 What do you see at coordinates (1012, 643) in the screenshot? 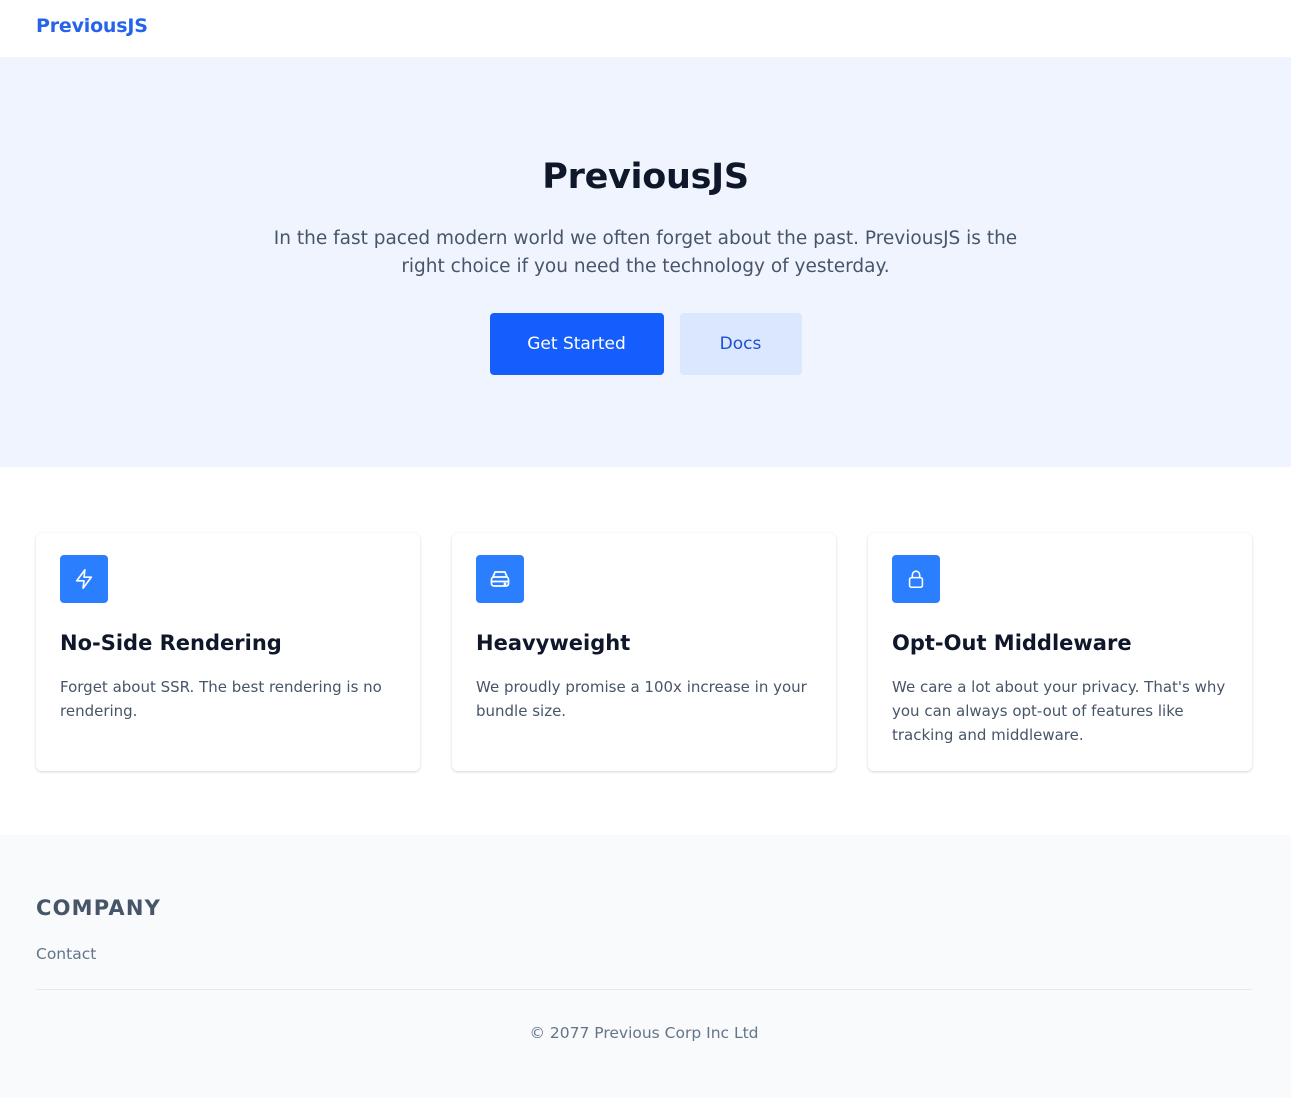
I see `feature-title: Opt-Out Middleware` at bounding box center [1012, 643].